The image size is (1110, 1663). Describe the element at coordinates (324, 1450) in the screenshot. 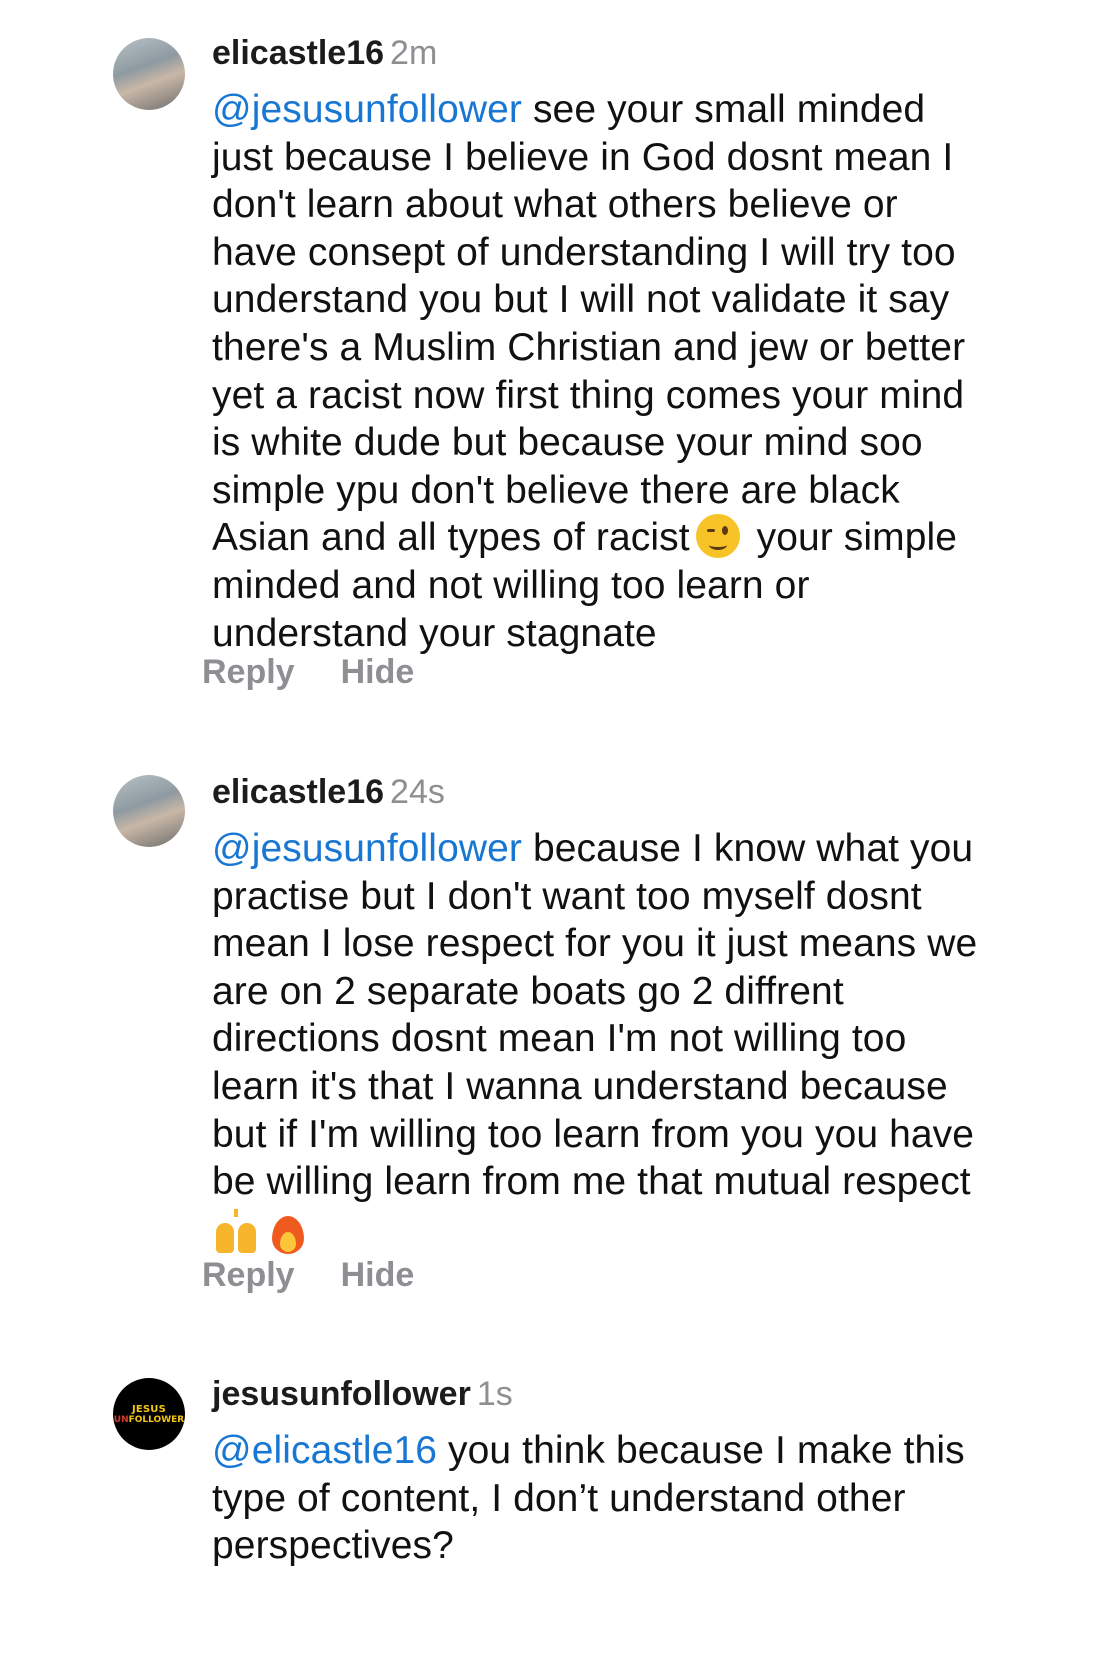

I see `mention-link: @elicastle16` at that location.